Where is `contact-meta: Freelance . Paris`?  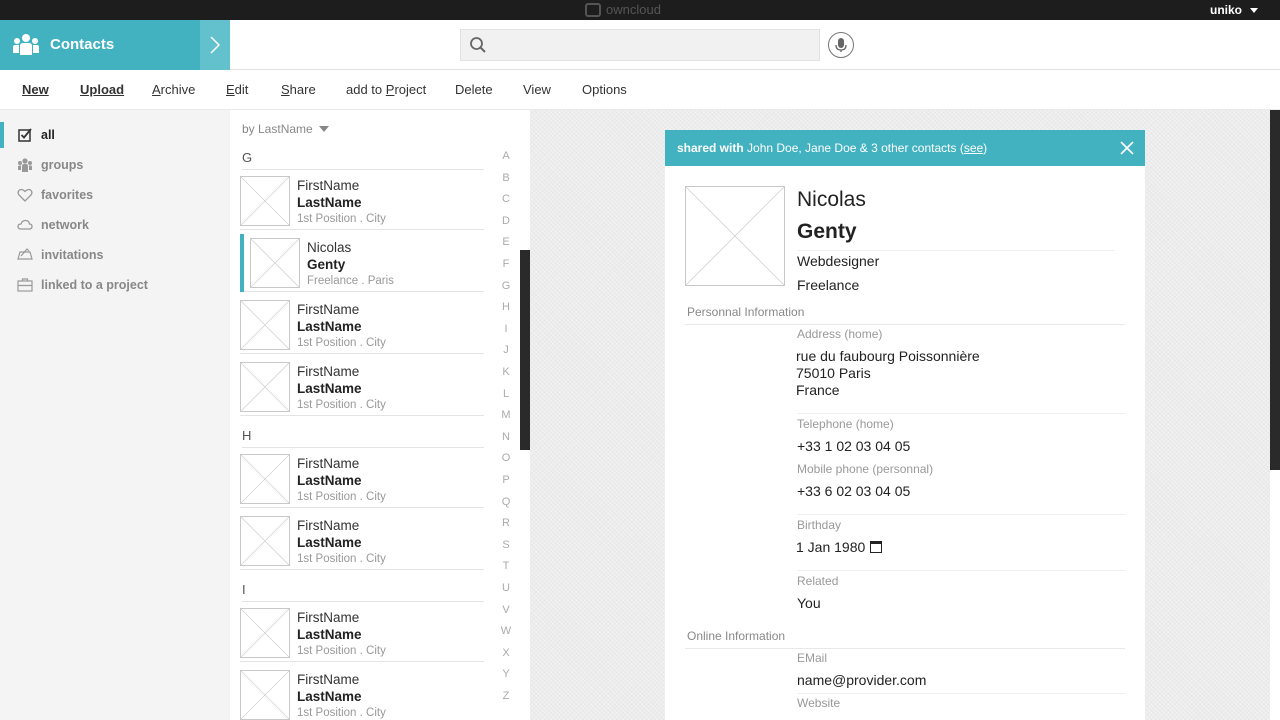 contact-meta: Freelance . Paris is located at coordinates (350, 281).